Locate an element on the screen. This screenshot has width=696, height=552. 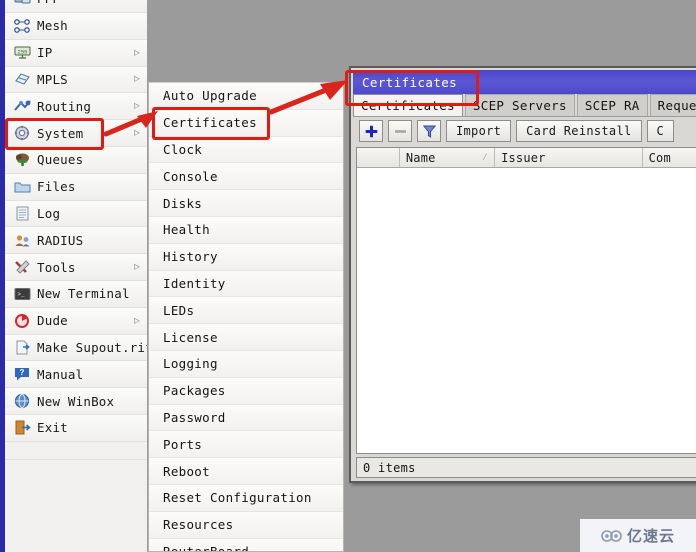
certificates-toolbar: Import Card Reinstall C is located at coordinates (526, 131).